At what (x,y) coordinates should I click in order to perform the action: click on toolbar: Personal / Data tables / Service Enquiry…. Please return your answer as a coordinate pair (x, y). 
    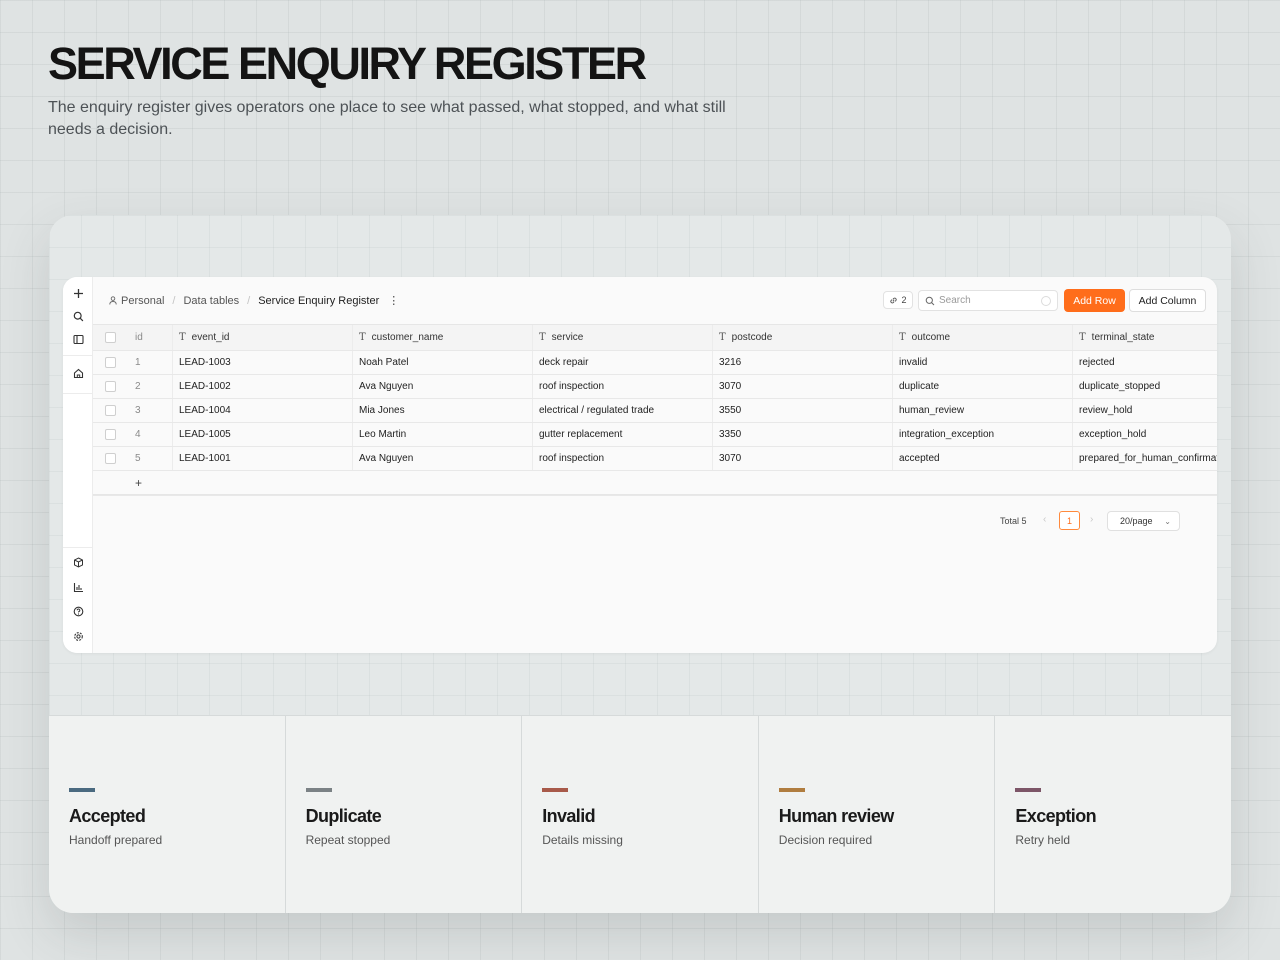
    Looking at the image, I should click on (655, 300).